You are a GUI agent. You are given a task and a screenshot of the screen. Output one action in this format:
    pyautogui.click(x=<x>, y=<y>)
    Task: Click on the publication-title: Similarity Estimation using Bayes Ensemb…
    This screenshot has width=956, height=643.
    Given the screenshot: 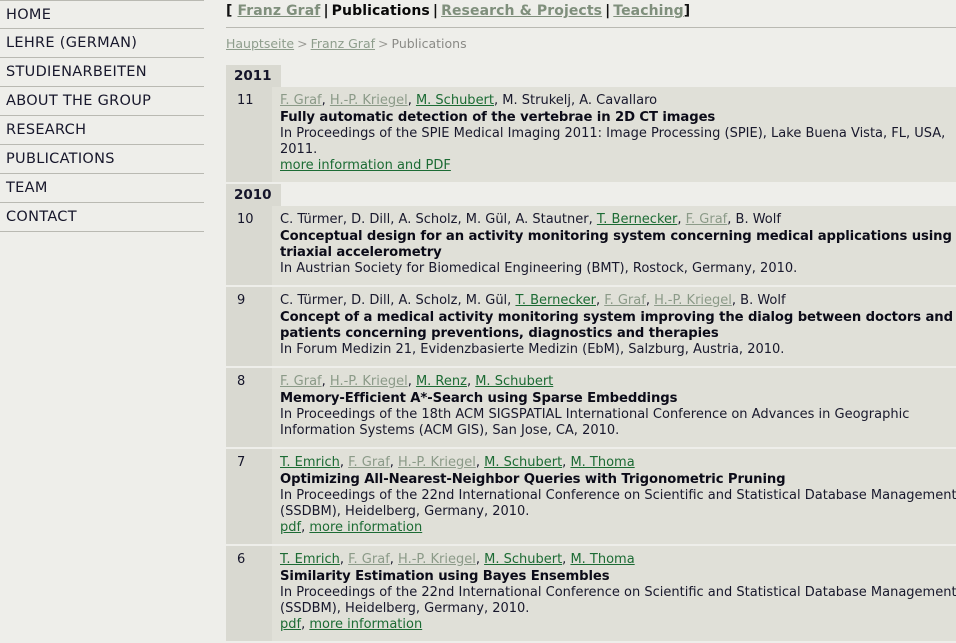 What is the action you would take?
    pyautogui.click(x=445, y=576)
    